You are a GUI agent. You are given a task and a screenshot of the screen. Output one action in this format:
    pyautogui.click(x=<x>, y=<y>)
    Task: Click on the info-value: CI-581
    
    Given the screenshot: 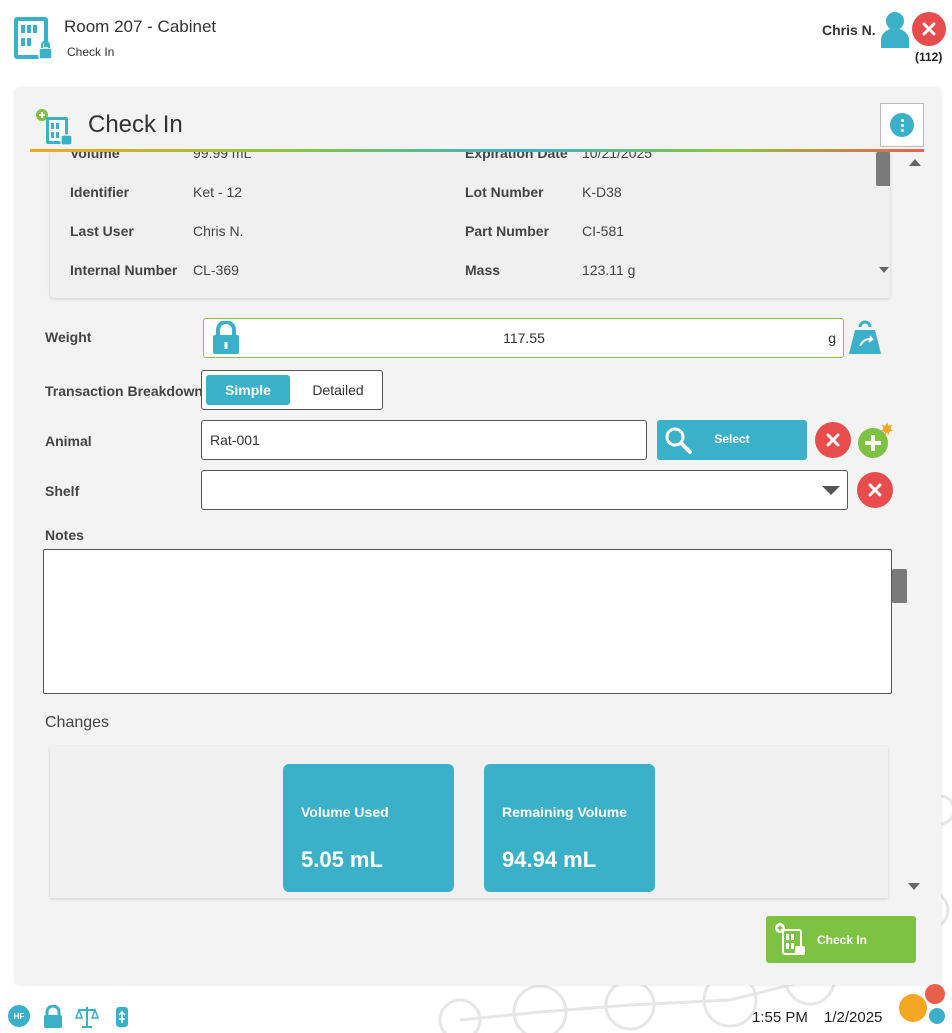 What is the action you would take?
    pyautogui.click(x=603, y=231)
    